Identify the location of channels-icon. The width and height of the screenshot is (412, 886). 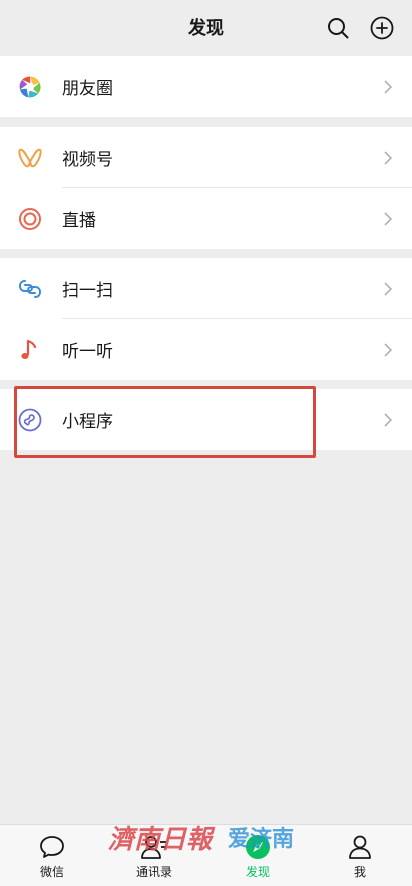
(30, 158).